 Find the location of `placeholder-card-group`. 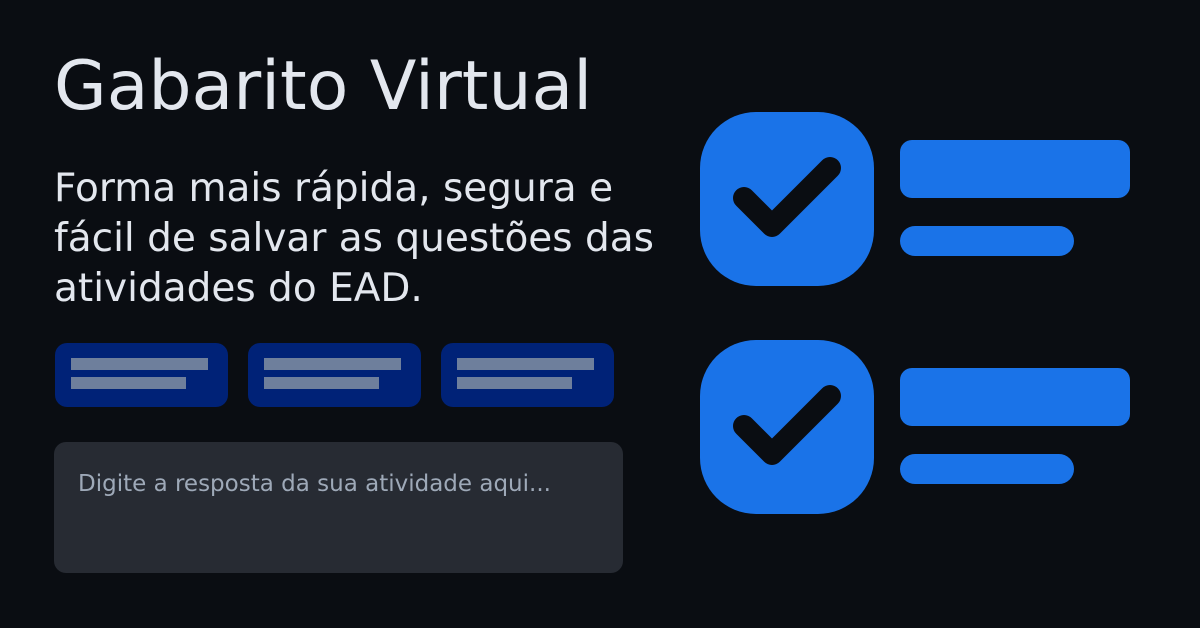

placeholder-card-group is located at coordinates (334, 375).